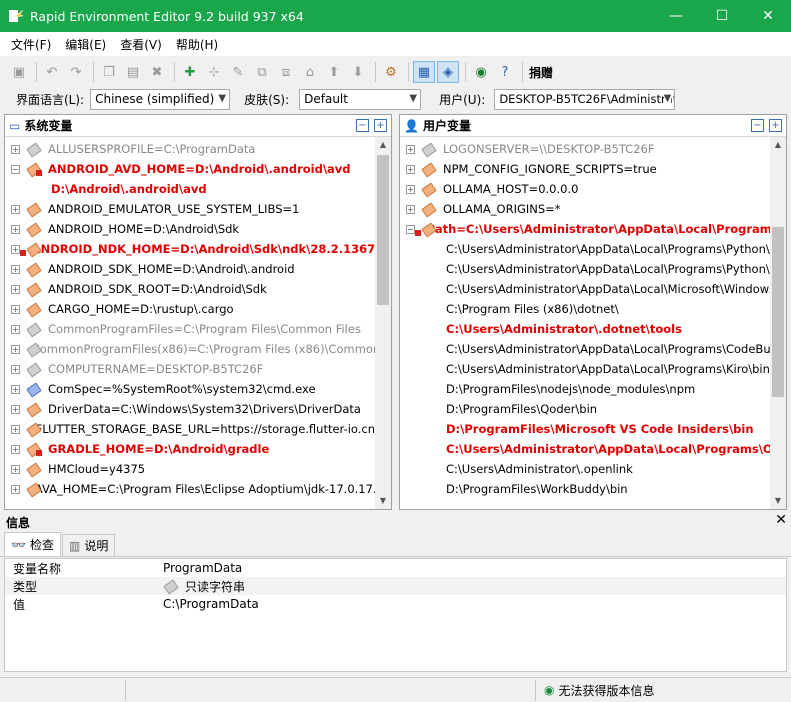 Image resolution: width=791 pixels, height=702 pixels. What do you see at coordinates (190, 269) in the screenshot?
I see `variable-row: + ANDROID_SDK_HOME=D:\Android\.android` at bounding box center [190, 269].